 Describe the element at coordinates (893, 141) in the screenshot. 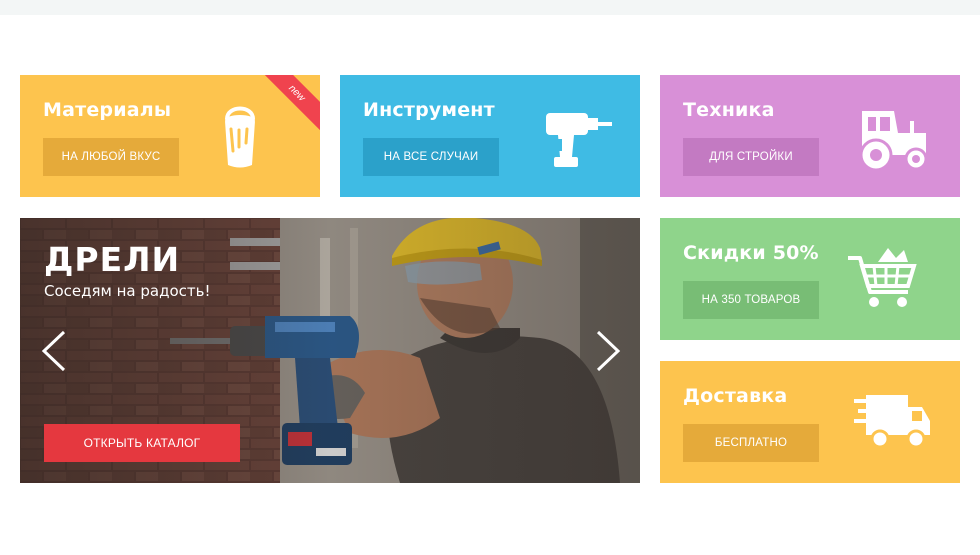

I see `tractor-icon` at that location.